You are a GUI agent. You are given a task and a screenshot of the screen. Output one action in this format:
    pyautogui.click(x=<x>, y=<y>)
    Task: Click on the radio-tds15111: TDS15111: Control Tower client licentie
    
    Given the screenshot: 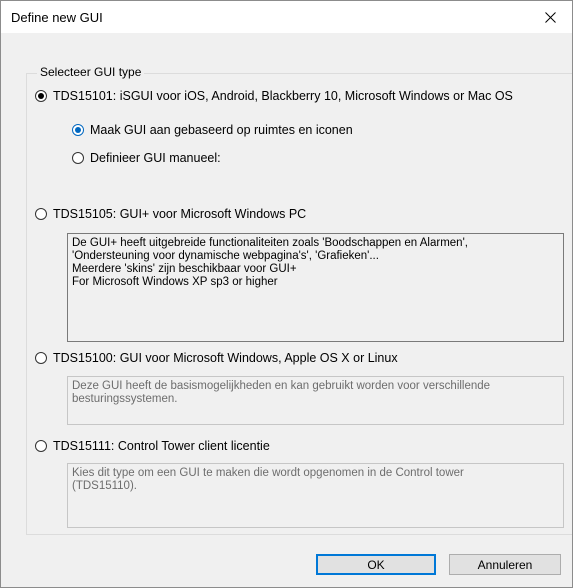 What is the action you would take?
    pyautogui.click(x=152, y=446)
    